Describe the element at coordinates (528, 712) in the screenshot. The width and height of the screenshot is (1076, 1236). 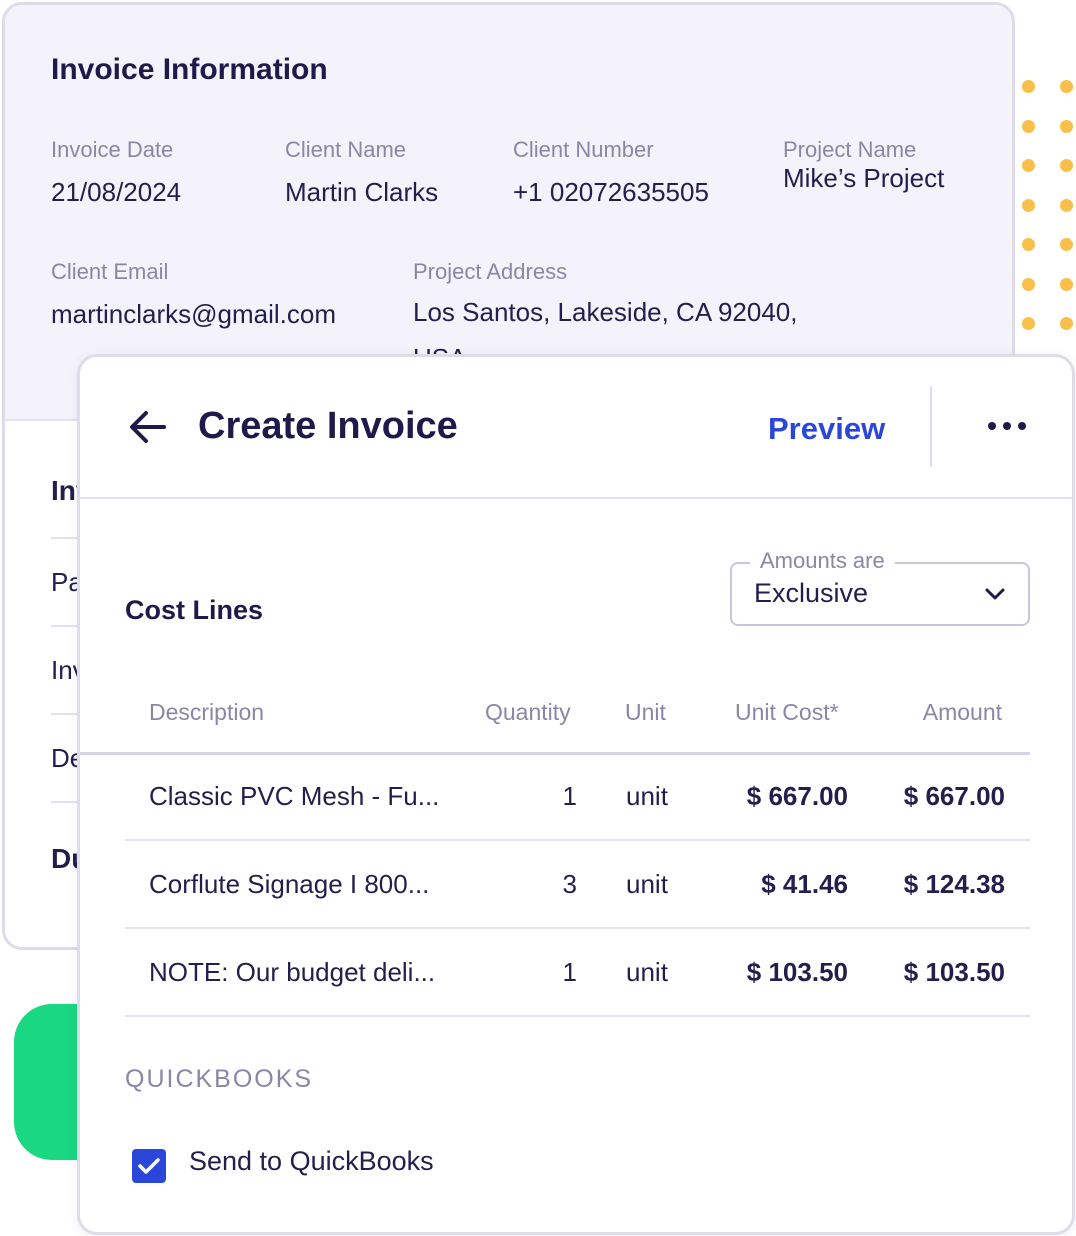
I see `column-header-quantity: Quantity` at that location.